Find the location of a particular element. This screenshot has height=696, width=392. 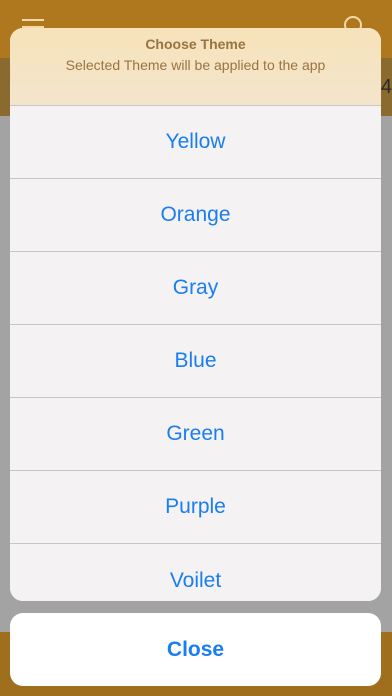

theme-option-yellow: Yellow is located at coordinates (195, 142).